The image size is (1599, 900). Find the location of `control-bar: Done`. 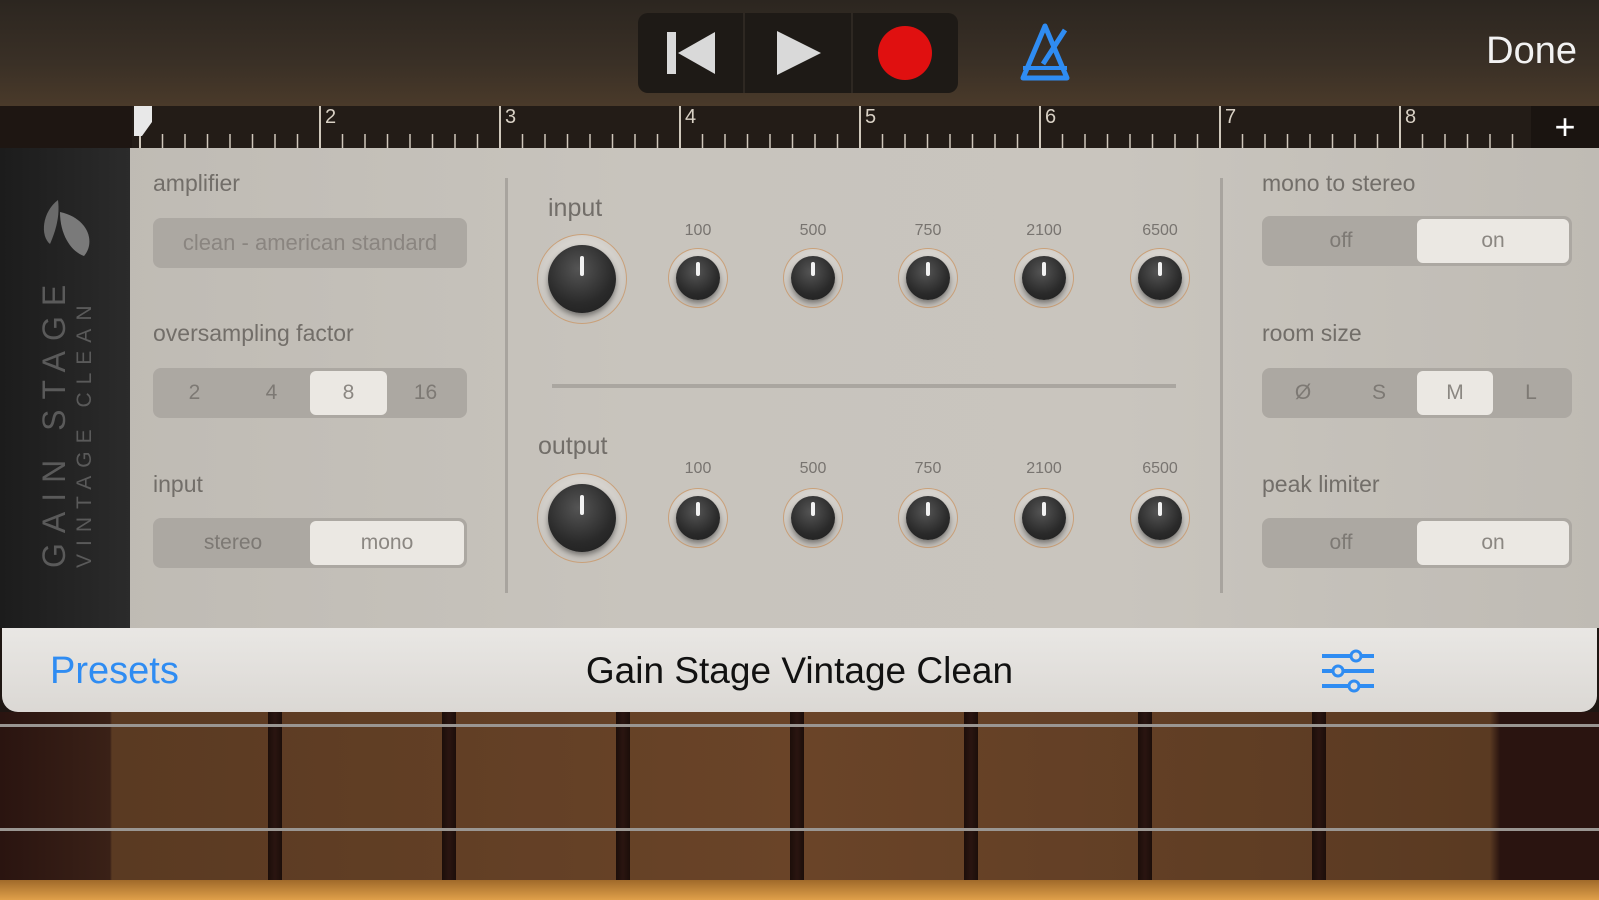

control-bar: Done is located at coordinates (799, 53).